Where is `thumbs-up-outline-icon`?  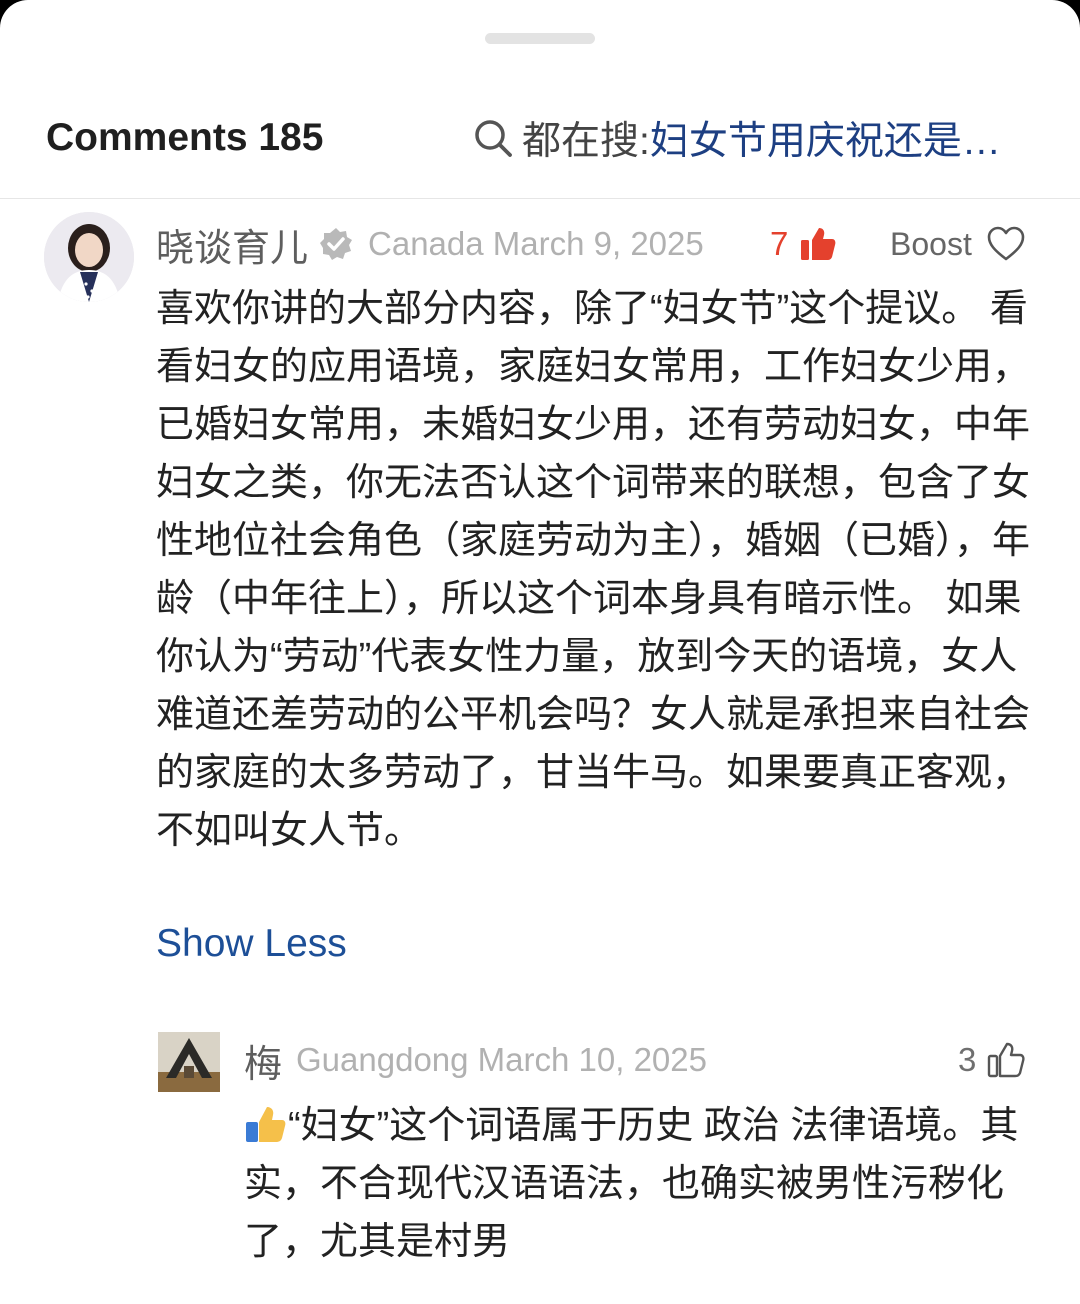
thumbs-up-outline-icon is located at coordinates (1006, 1060).